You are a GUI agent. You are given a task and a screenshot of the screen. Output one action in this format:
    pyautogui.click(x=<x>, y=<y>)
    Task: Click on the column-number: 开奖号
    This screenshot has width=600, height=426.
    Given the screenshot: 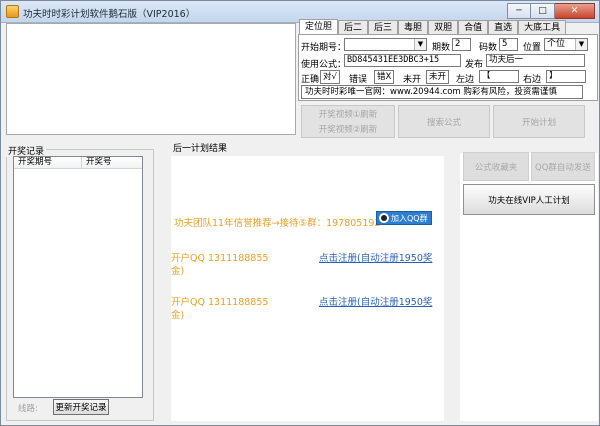 What is the action you would take?
    pyautogui.click(x=112, y=162)
    